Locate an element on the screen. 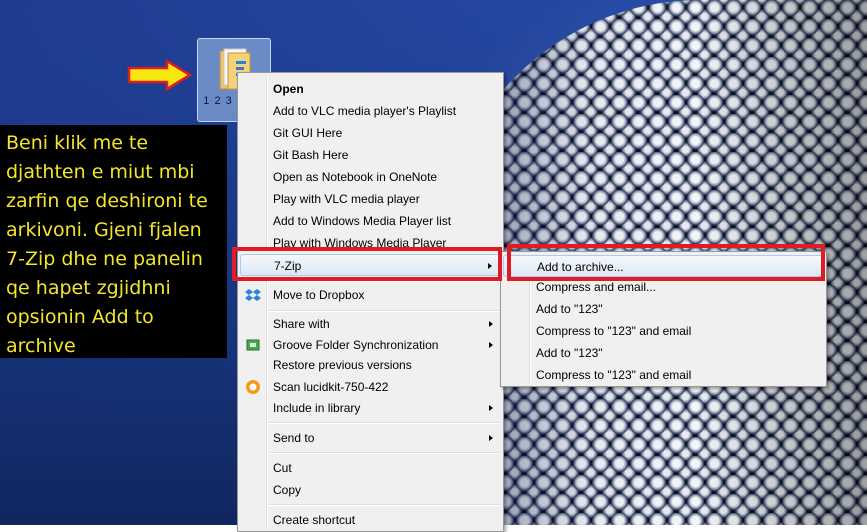  submenu-item-compress-123-7z-email: Compress to "123" and email is located at coordinates (663, 331).